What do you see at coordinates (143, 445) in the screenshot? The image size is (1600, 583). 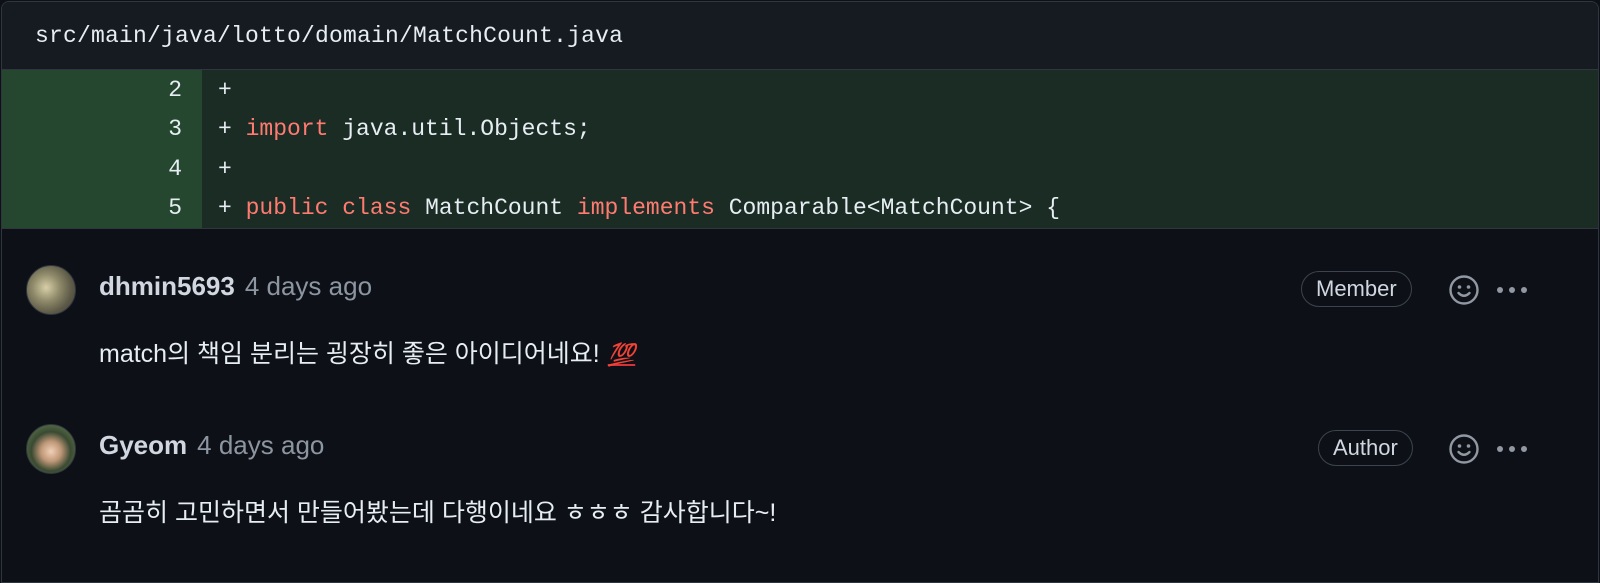 I see `comment-author: Gyeom` at bounding box center [143, 445].